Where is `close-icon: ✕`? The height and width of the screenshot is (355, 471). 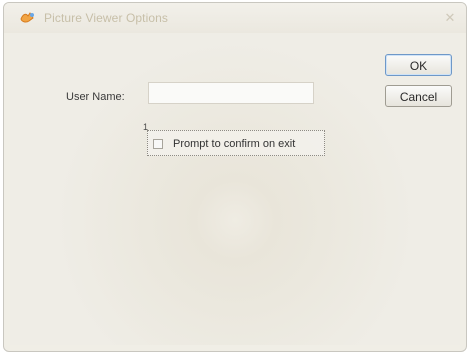
close-icon: ✕ is located at coordinates (450, 18).